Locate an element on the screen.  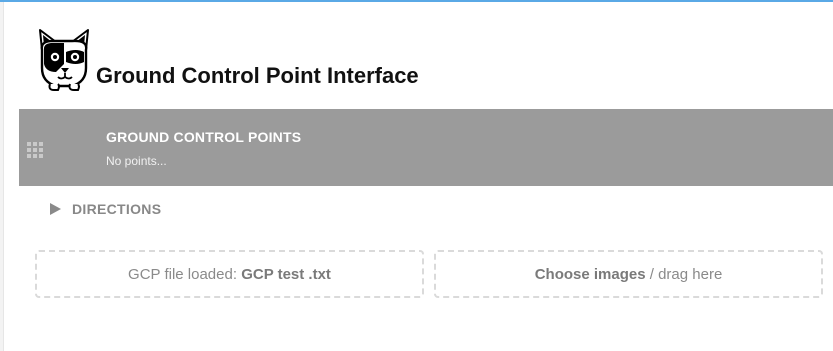
gcp-file-prefix: GCP file loaded: is located at coordinates (183, 274).